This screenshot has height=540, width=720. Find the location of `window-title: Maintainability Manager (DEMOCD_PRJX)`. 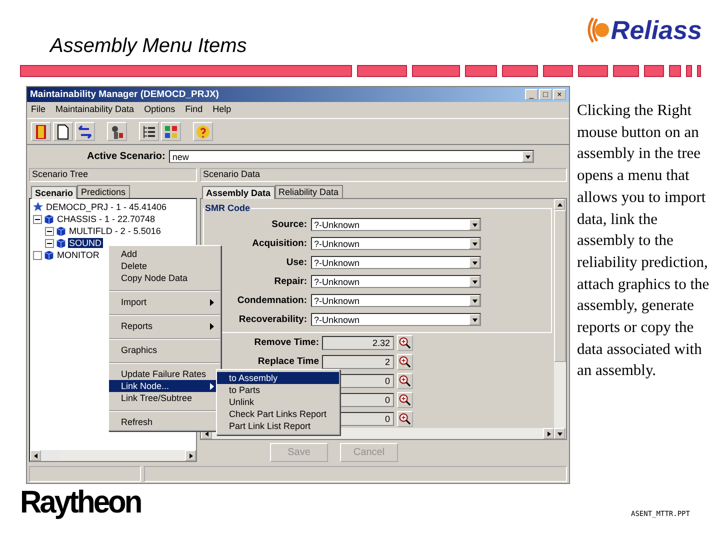

window-title: Maintainability Manager (DEMOCD_PRJX) is located at coordinates (124, 94).